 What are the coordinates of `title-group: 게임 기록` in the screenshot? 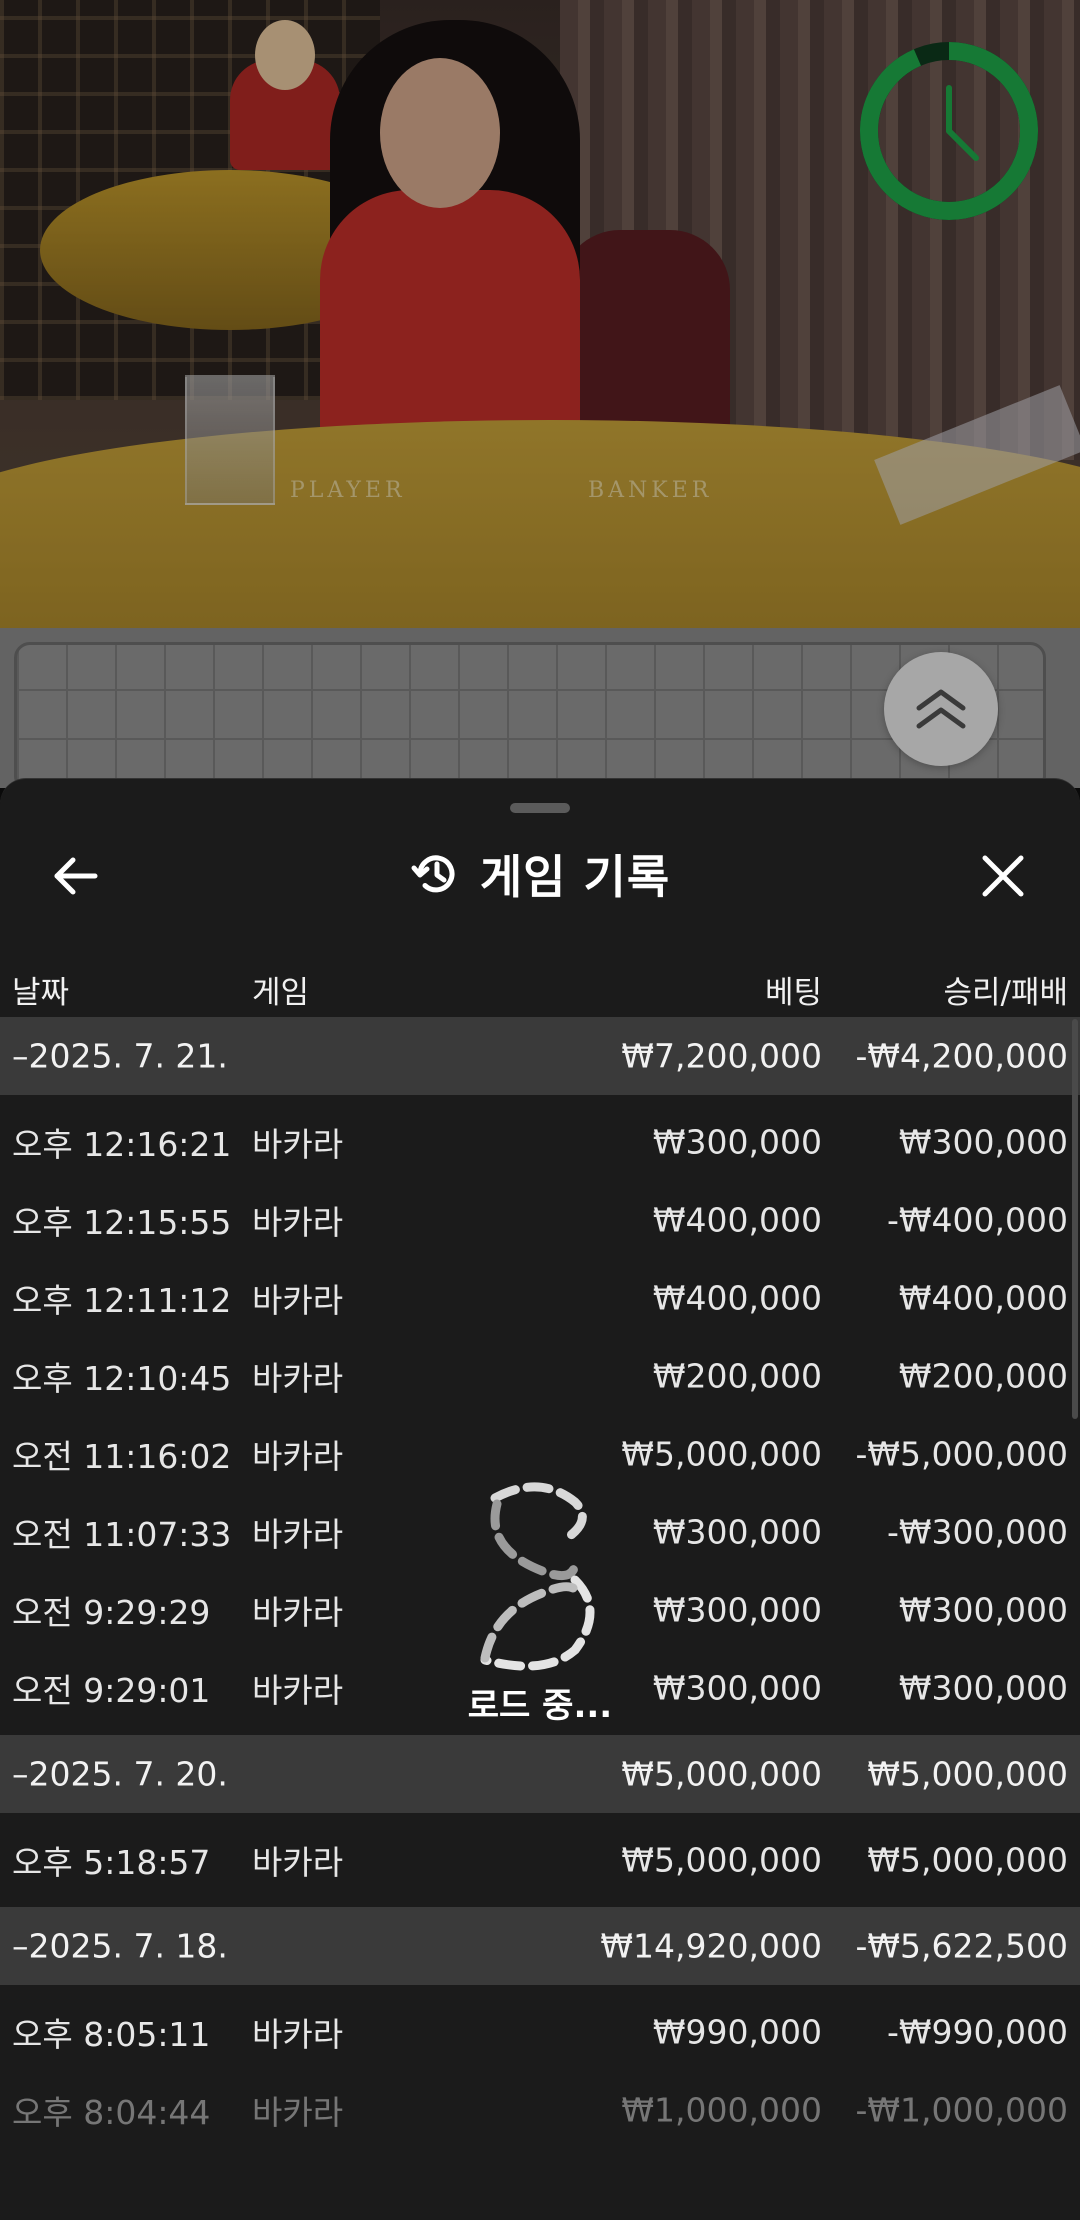 It's located at (540, 874).